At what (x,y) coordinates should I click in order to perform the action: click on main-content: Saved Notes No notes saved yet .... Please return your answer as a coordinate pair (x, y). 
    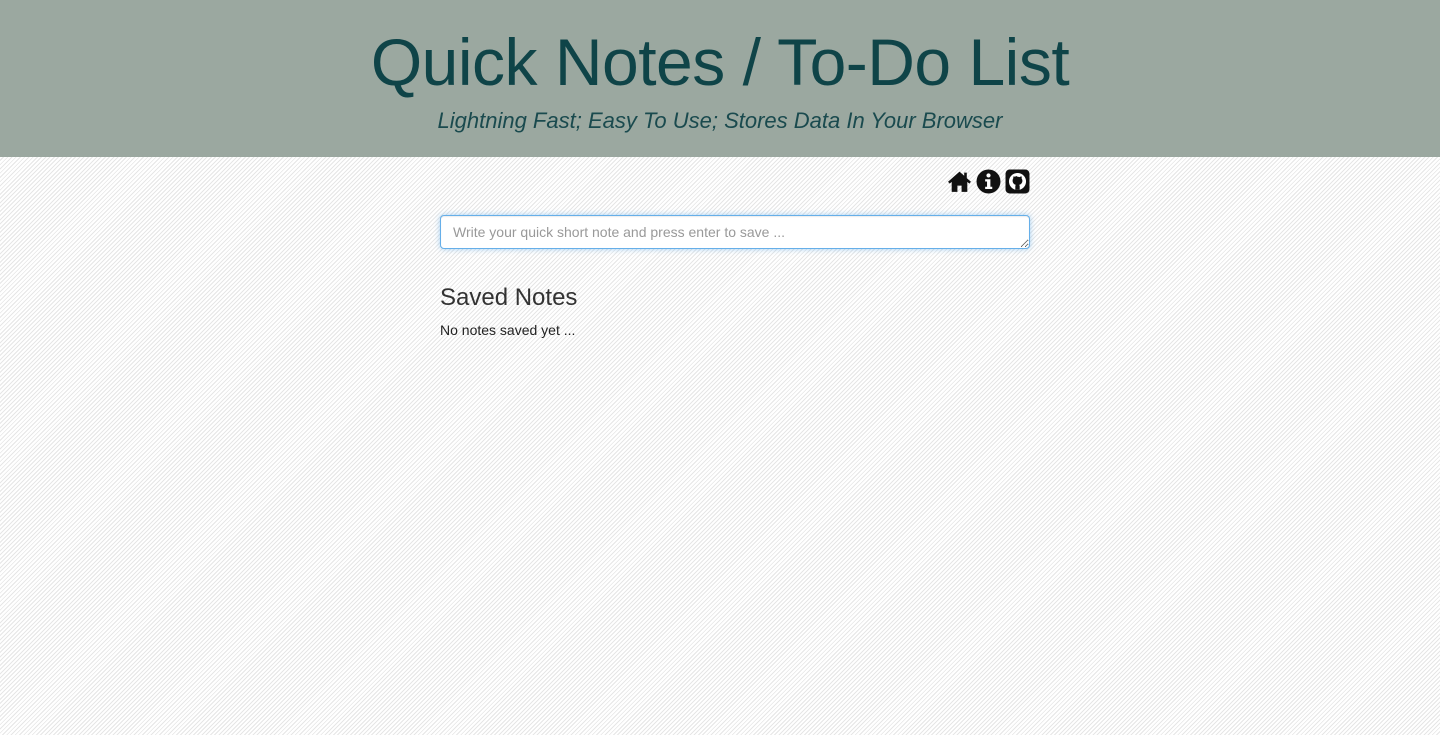
    Looking at the image, I should click on (735, 248).